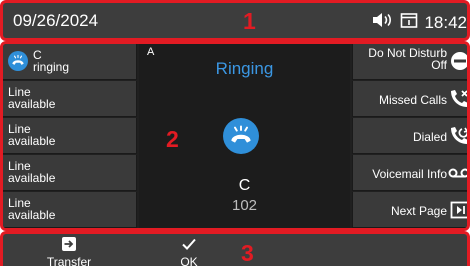 Image resolution: width=470 pixels, height=269 pixels. I want to click on voicemail-info-label: Voicemail Info, so click(409, 174).